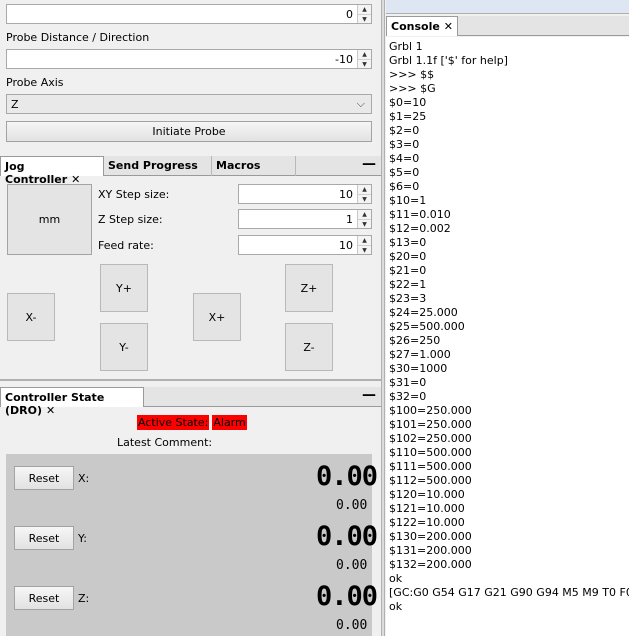  I want to click on probe-distance-spinner: ▲ ▼, so click(364, 59).